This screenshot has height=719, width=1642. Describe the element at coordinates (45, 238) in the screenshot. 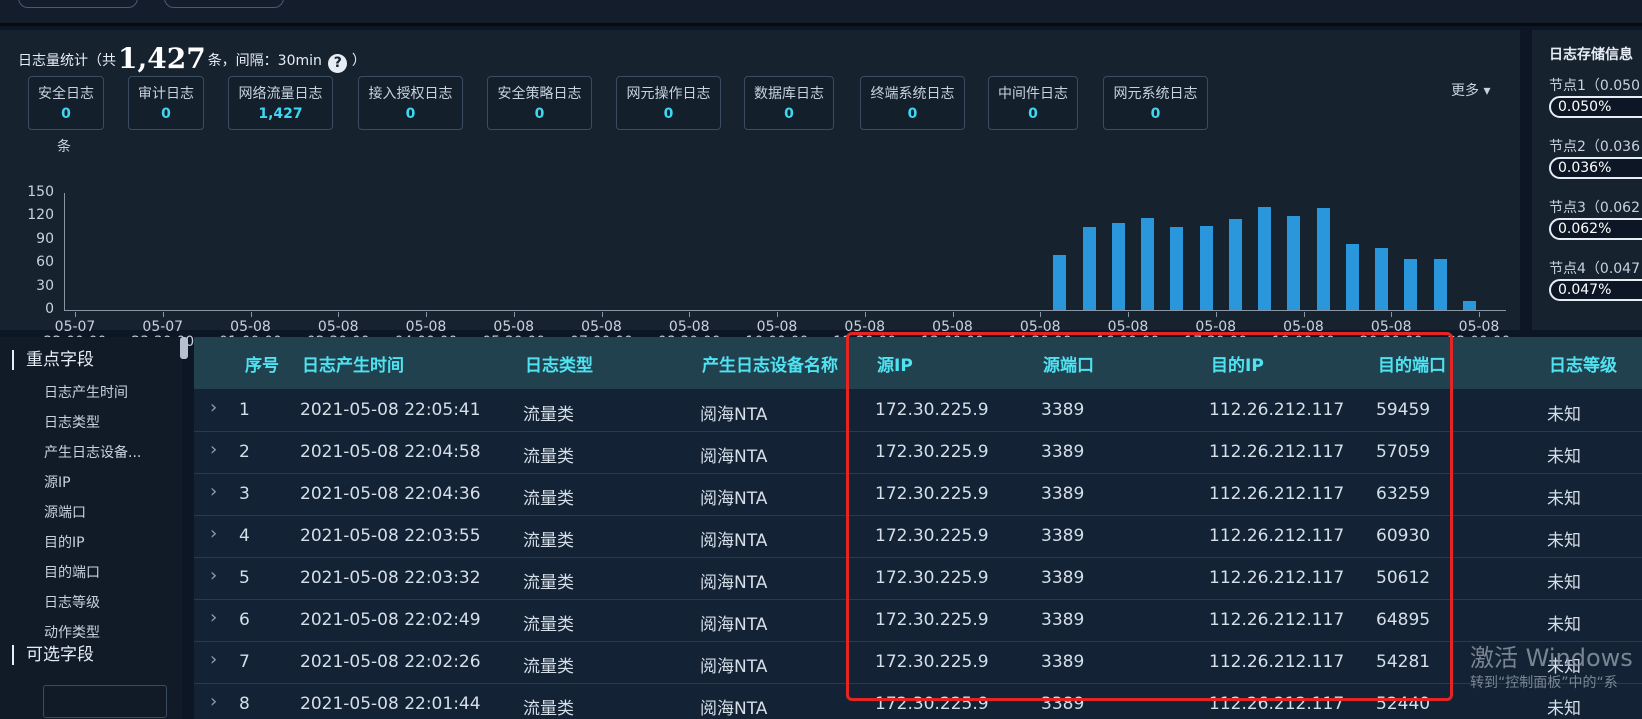

I see `y-tick-label: 90` at that location.